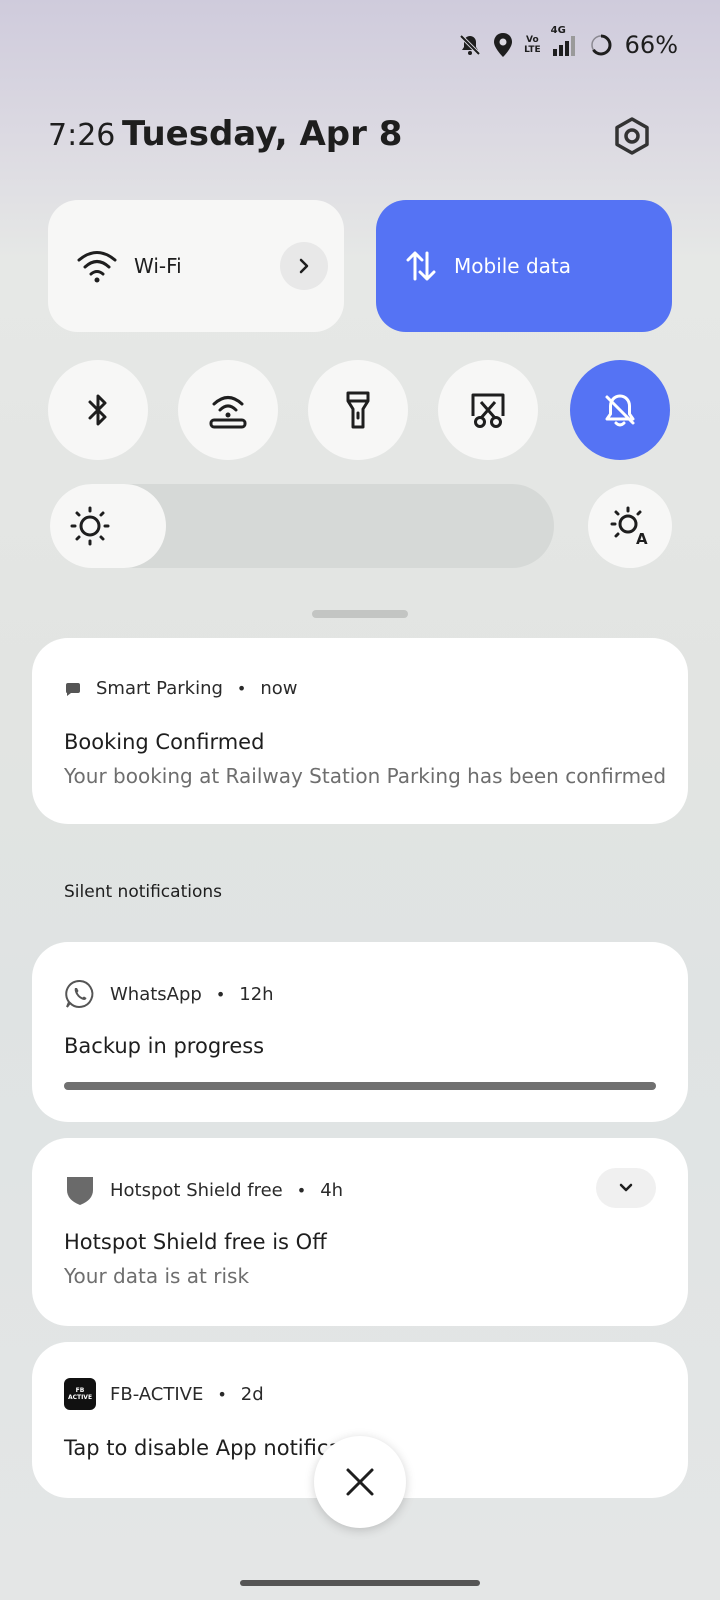 The height and width of the screenshot is (1600, 720). I want to click on battery-percent: 66%, so click(651, 45).